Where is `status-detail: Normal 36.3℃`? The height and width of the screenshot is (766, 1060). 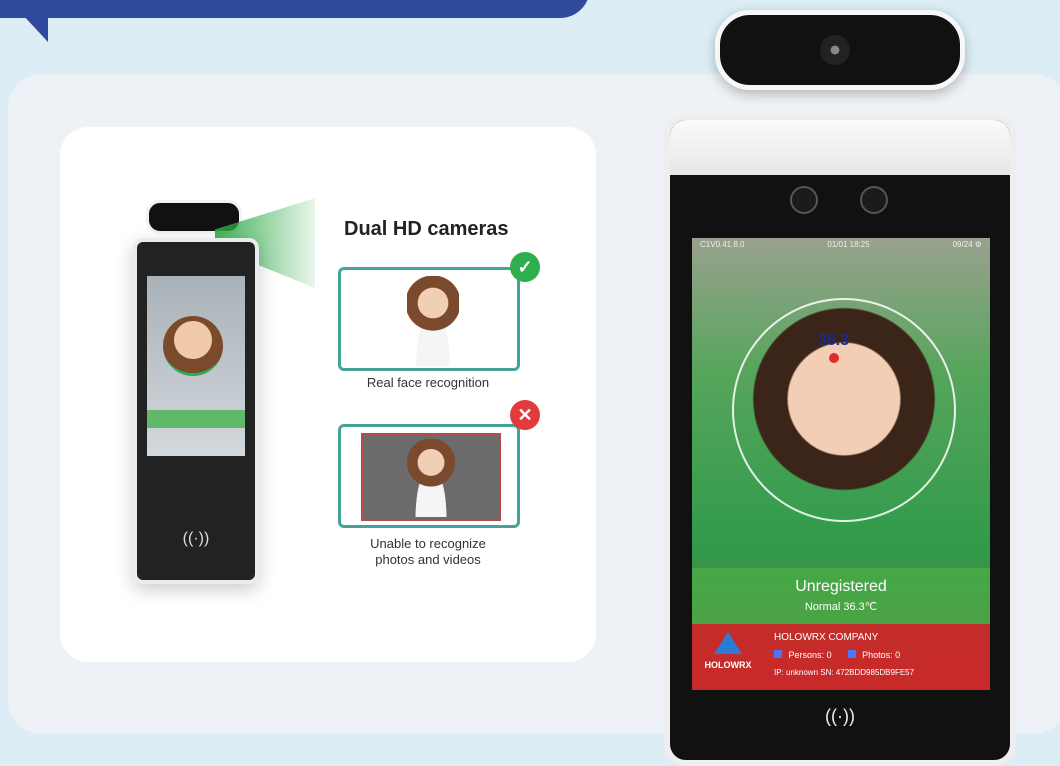 status-detail: Normal 36.3℃ is located at coordinates (841, 607).